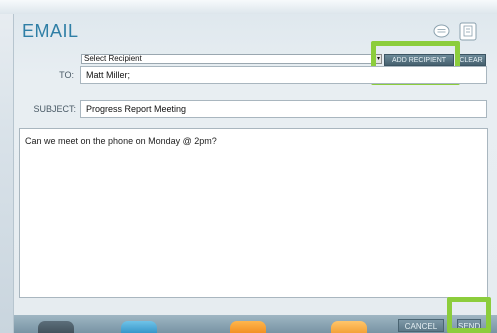 This screenshot has width=497, height=333. I want to click on subject-field: Progress Report Meeting, so click(283, 109).